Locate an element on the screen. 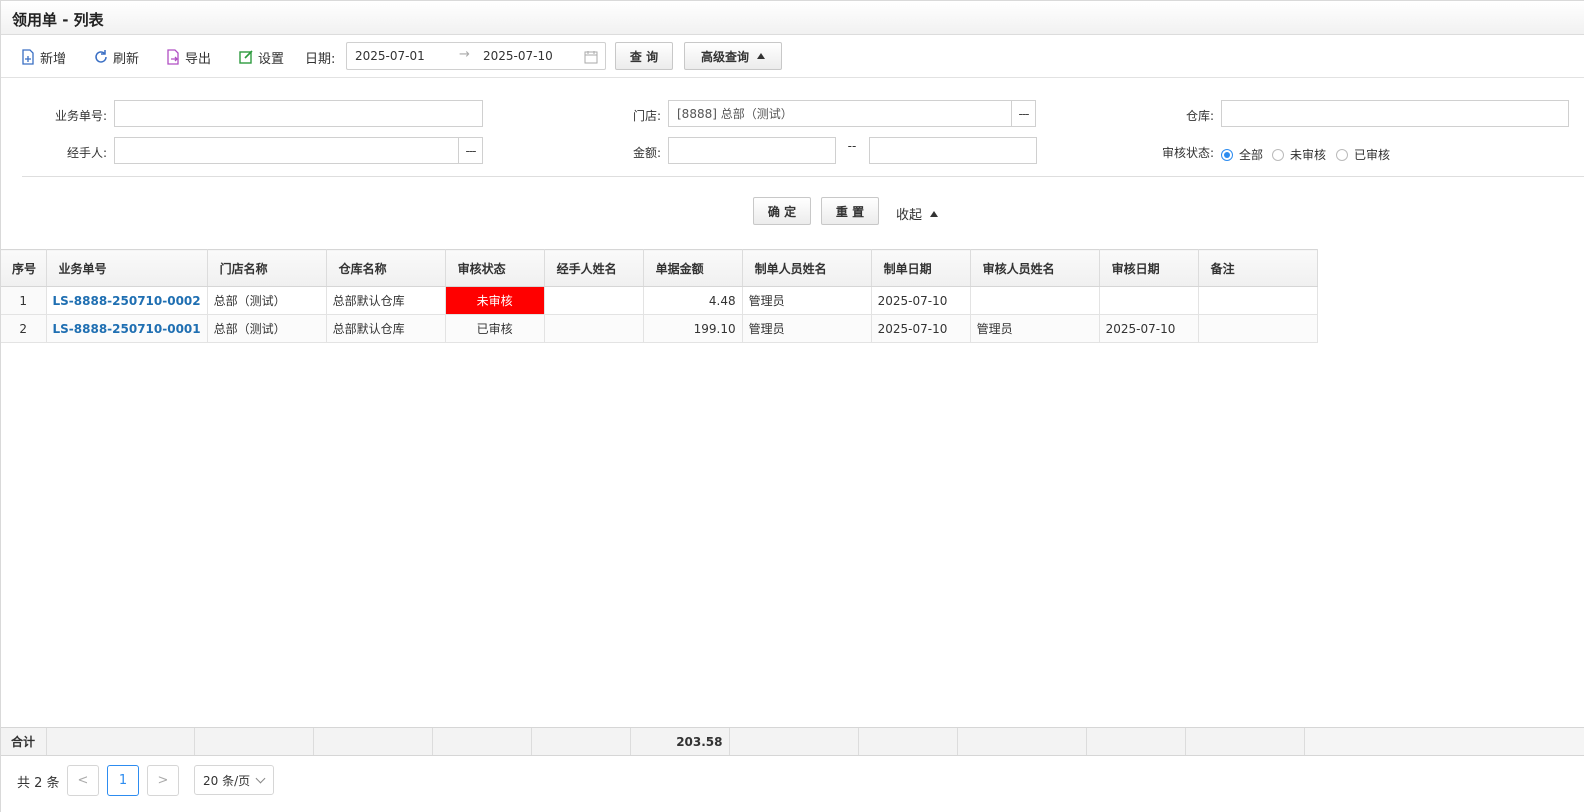  total-count: 共 2 条 is located at coordinates (38, 783).